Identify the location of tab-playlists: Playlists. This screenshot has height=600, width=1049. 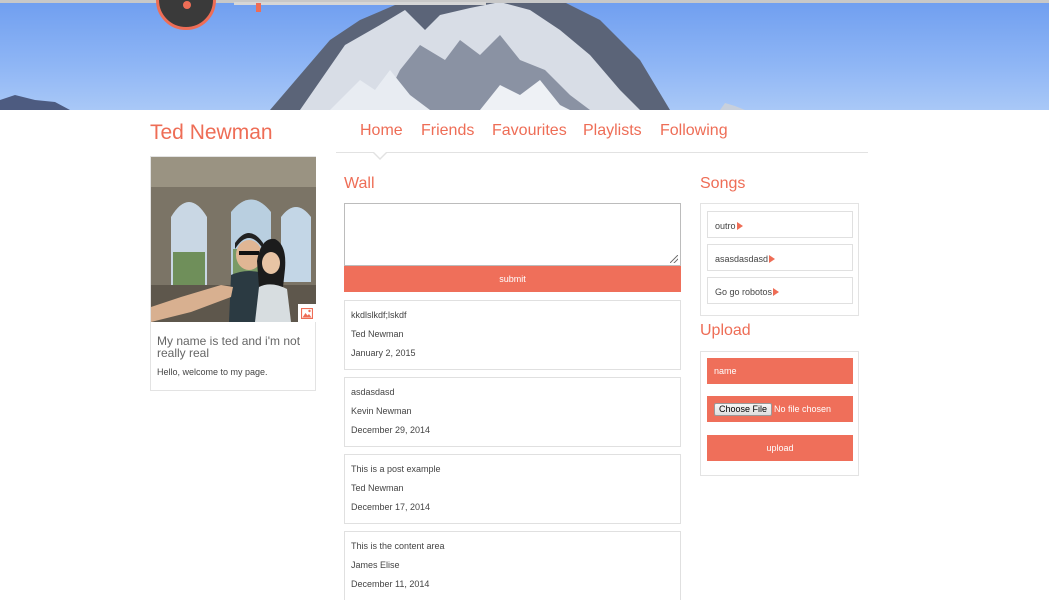
(612, 131).